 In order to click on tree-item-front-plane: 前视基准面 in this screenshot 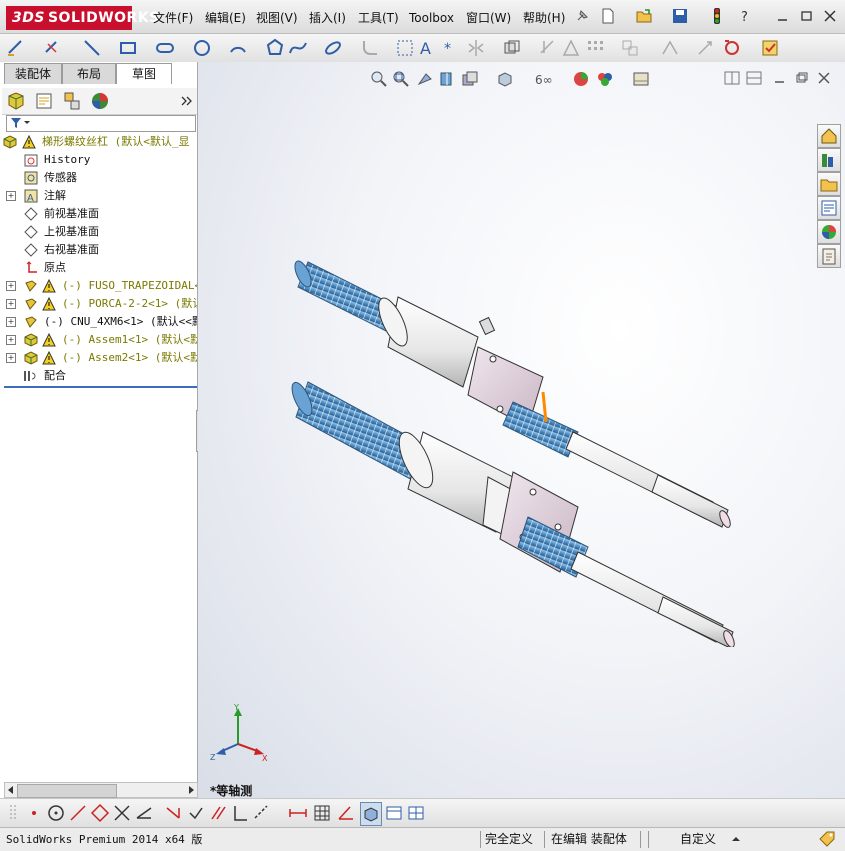, I will do `click(98, 214)`.